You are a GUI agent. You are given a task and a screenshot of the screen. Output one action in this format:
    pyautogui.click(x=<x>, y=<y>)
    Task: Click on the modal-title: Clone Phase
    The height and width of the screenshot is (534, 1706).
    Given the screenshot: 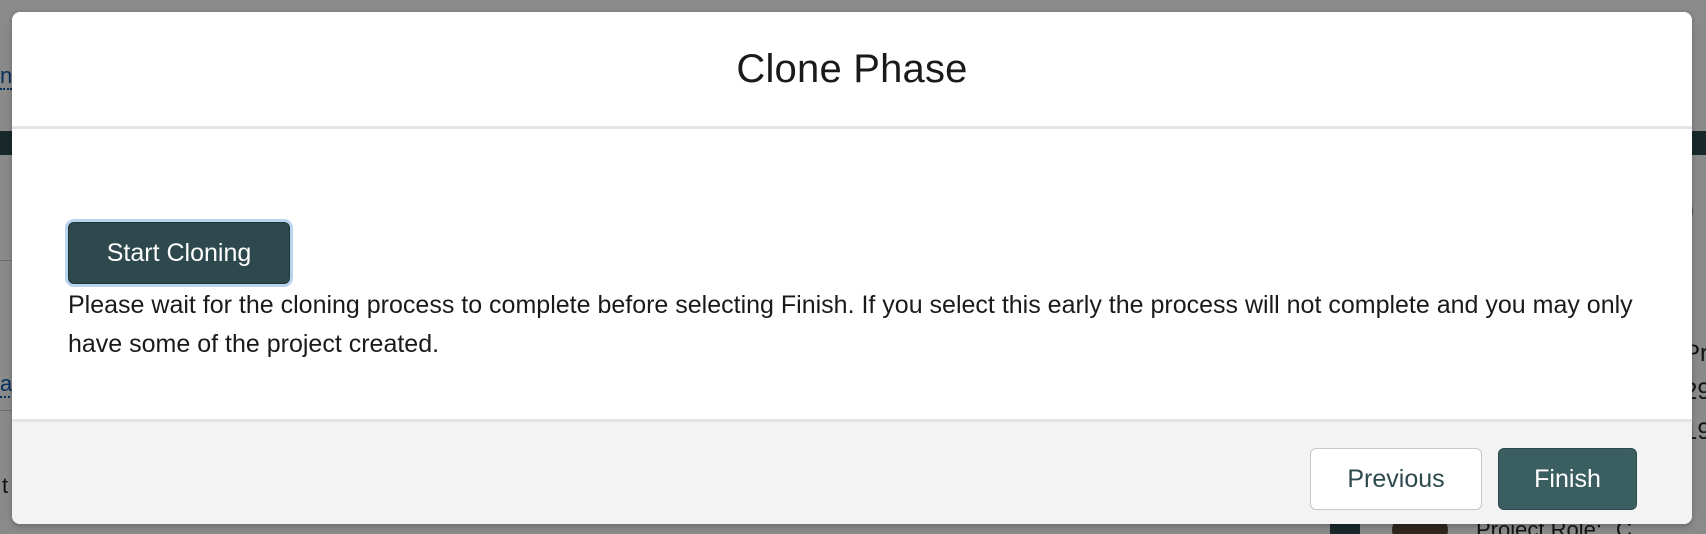 What is the action you would take?
    pyautogui.click(x=852, y=68)
    